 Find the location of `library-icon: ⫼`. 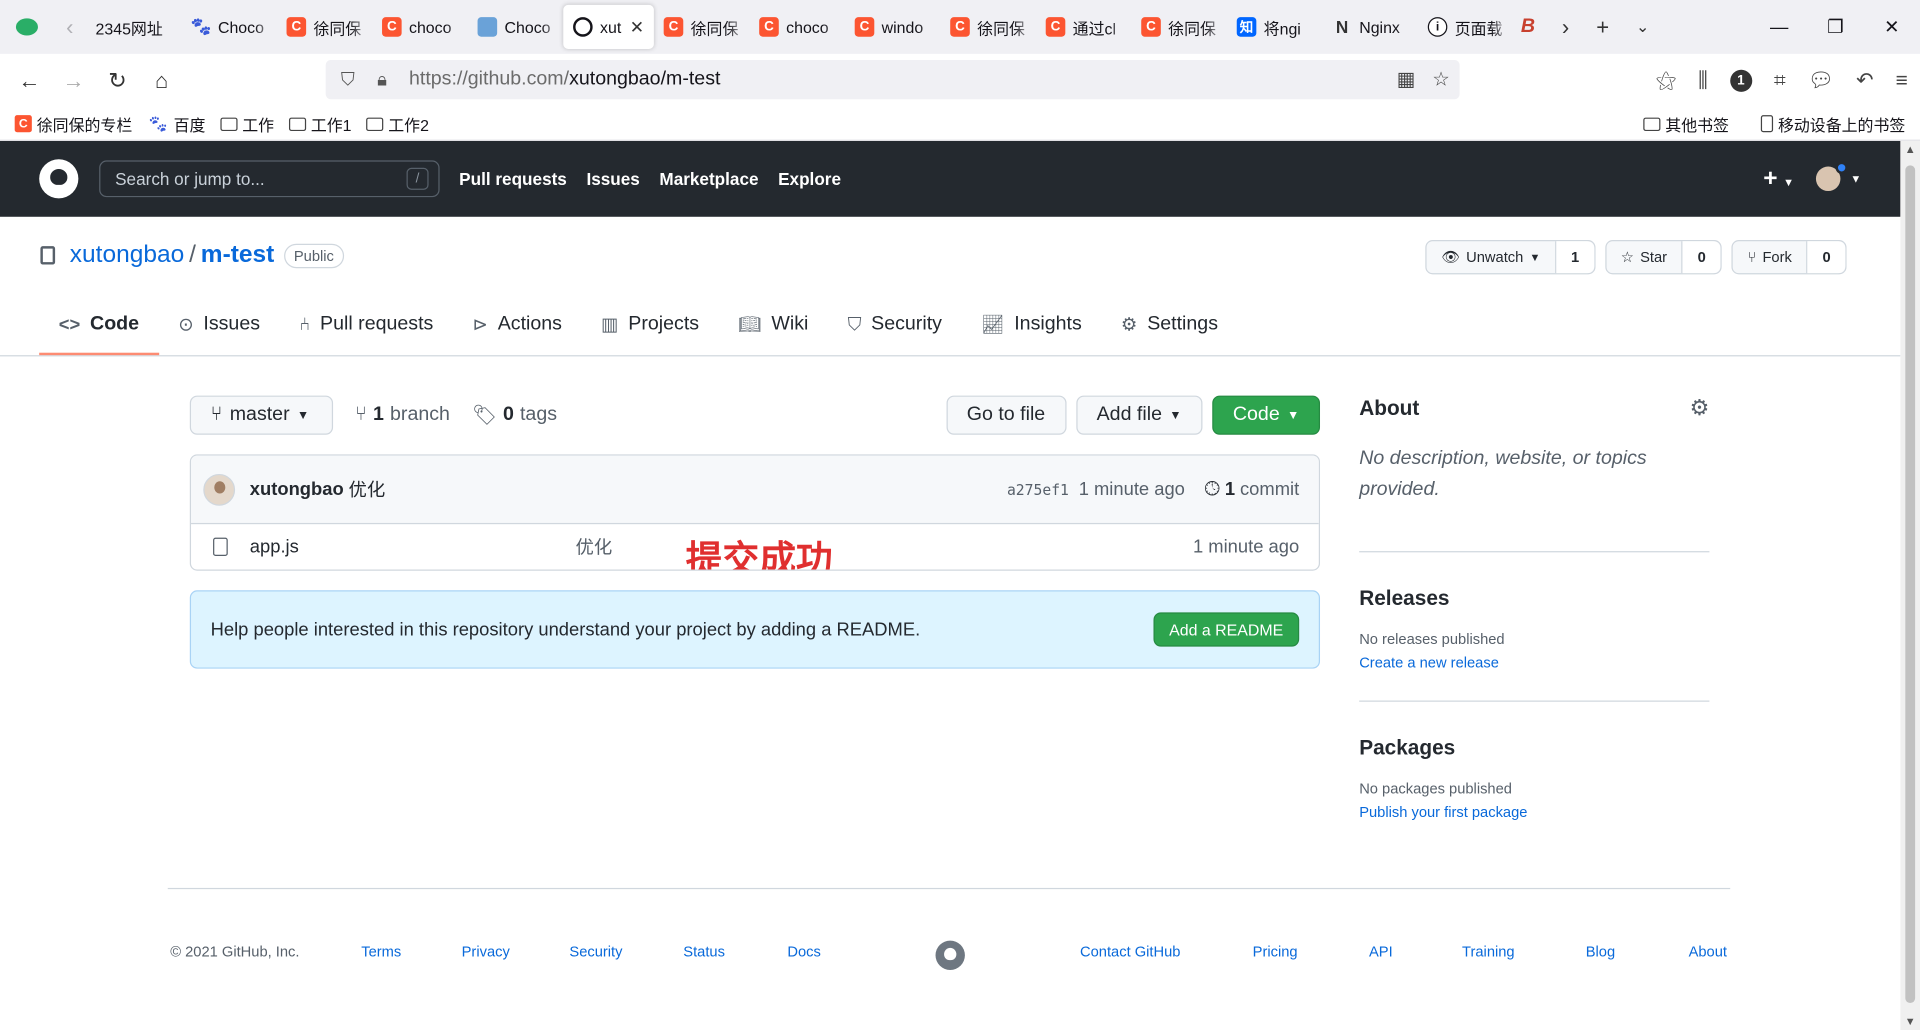

library-icon: ⫼ is located at coordinates (1703, 81).